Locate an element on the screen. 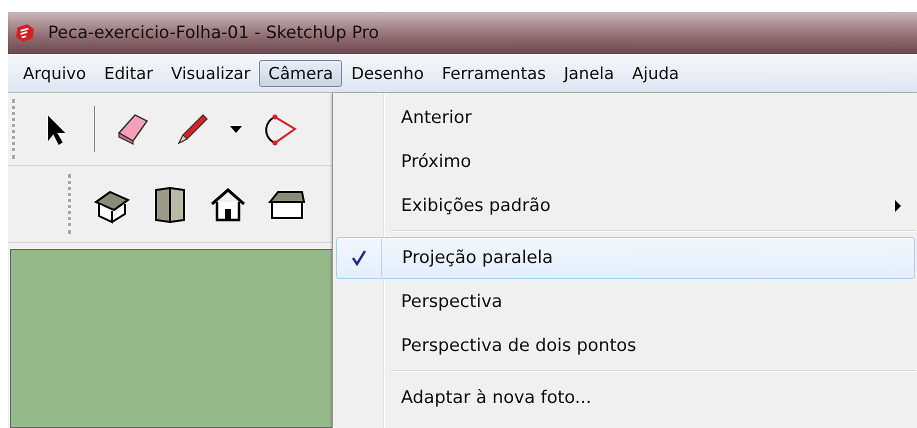 The height and width of the screenshot is (428, 917). menu-item: Próximo is located at coordinates (625, 162).